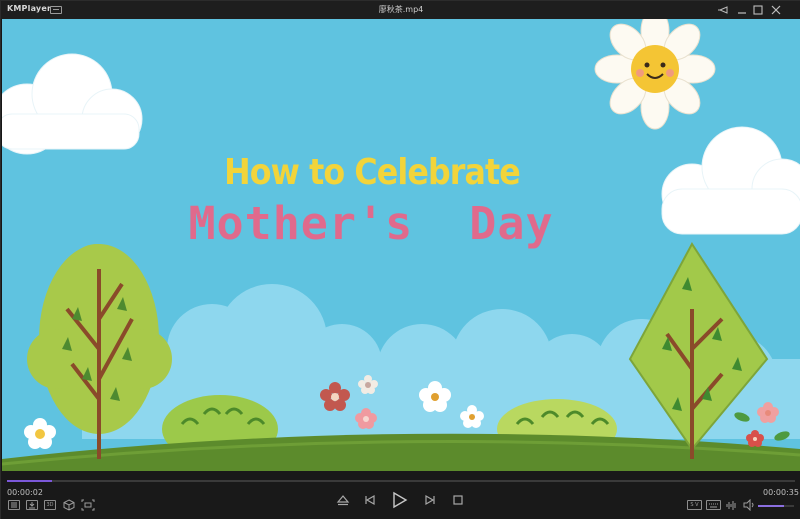  Describe the element at coordinates (370, 500) in the screenshot. I see `previous-icon` at that location.